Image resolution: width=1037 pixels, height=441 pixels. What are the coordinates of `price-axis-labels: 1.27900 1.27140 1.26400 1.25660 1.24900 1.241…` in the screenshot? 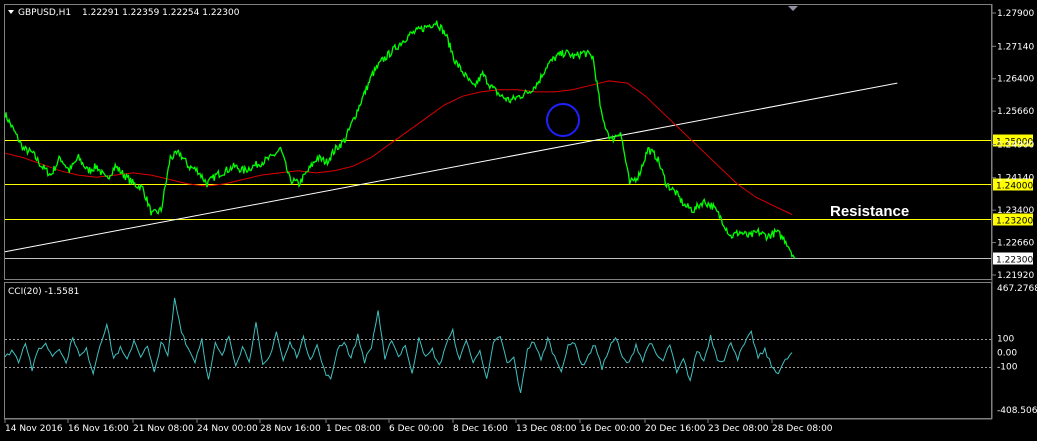 It's located at (1013, 145).